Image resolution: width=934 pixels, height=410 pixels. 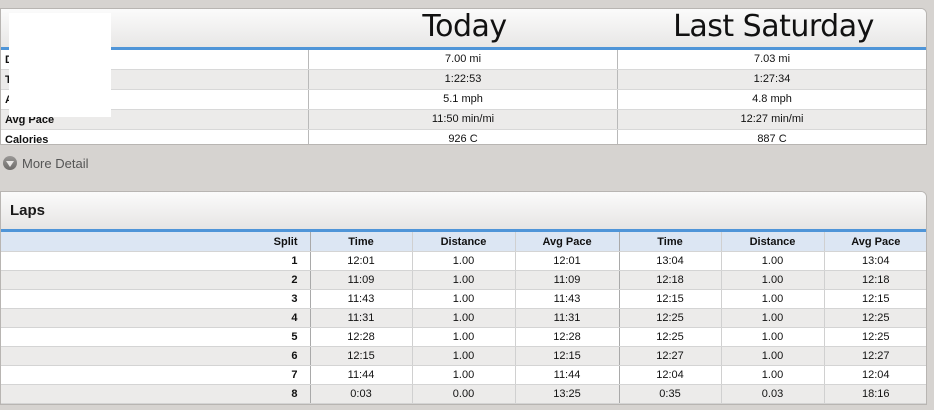 I want to click on chevron-down-icon, so click(x=10, y=163).